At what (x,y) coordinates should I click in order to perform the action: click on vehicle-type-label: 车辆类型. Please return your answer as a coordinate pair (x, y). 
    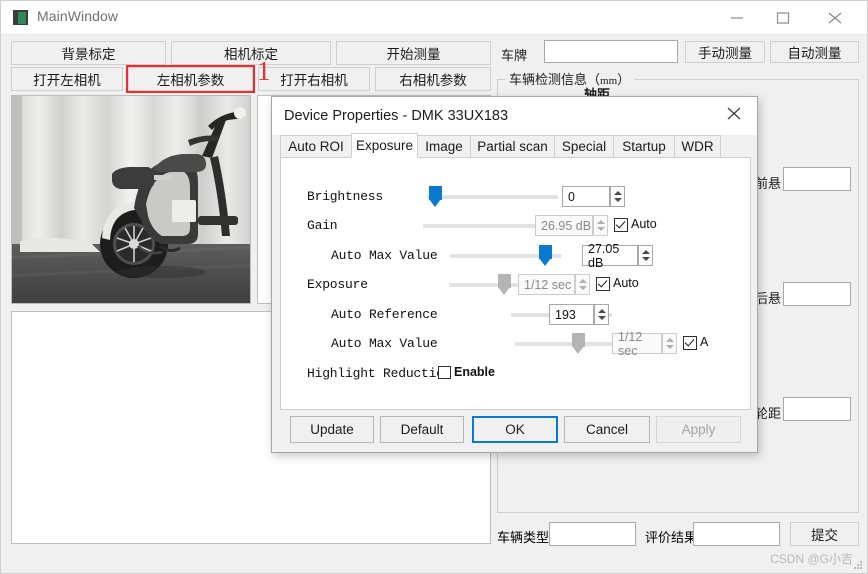
    Looking at the image, I should click on (523, 537).